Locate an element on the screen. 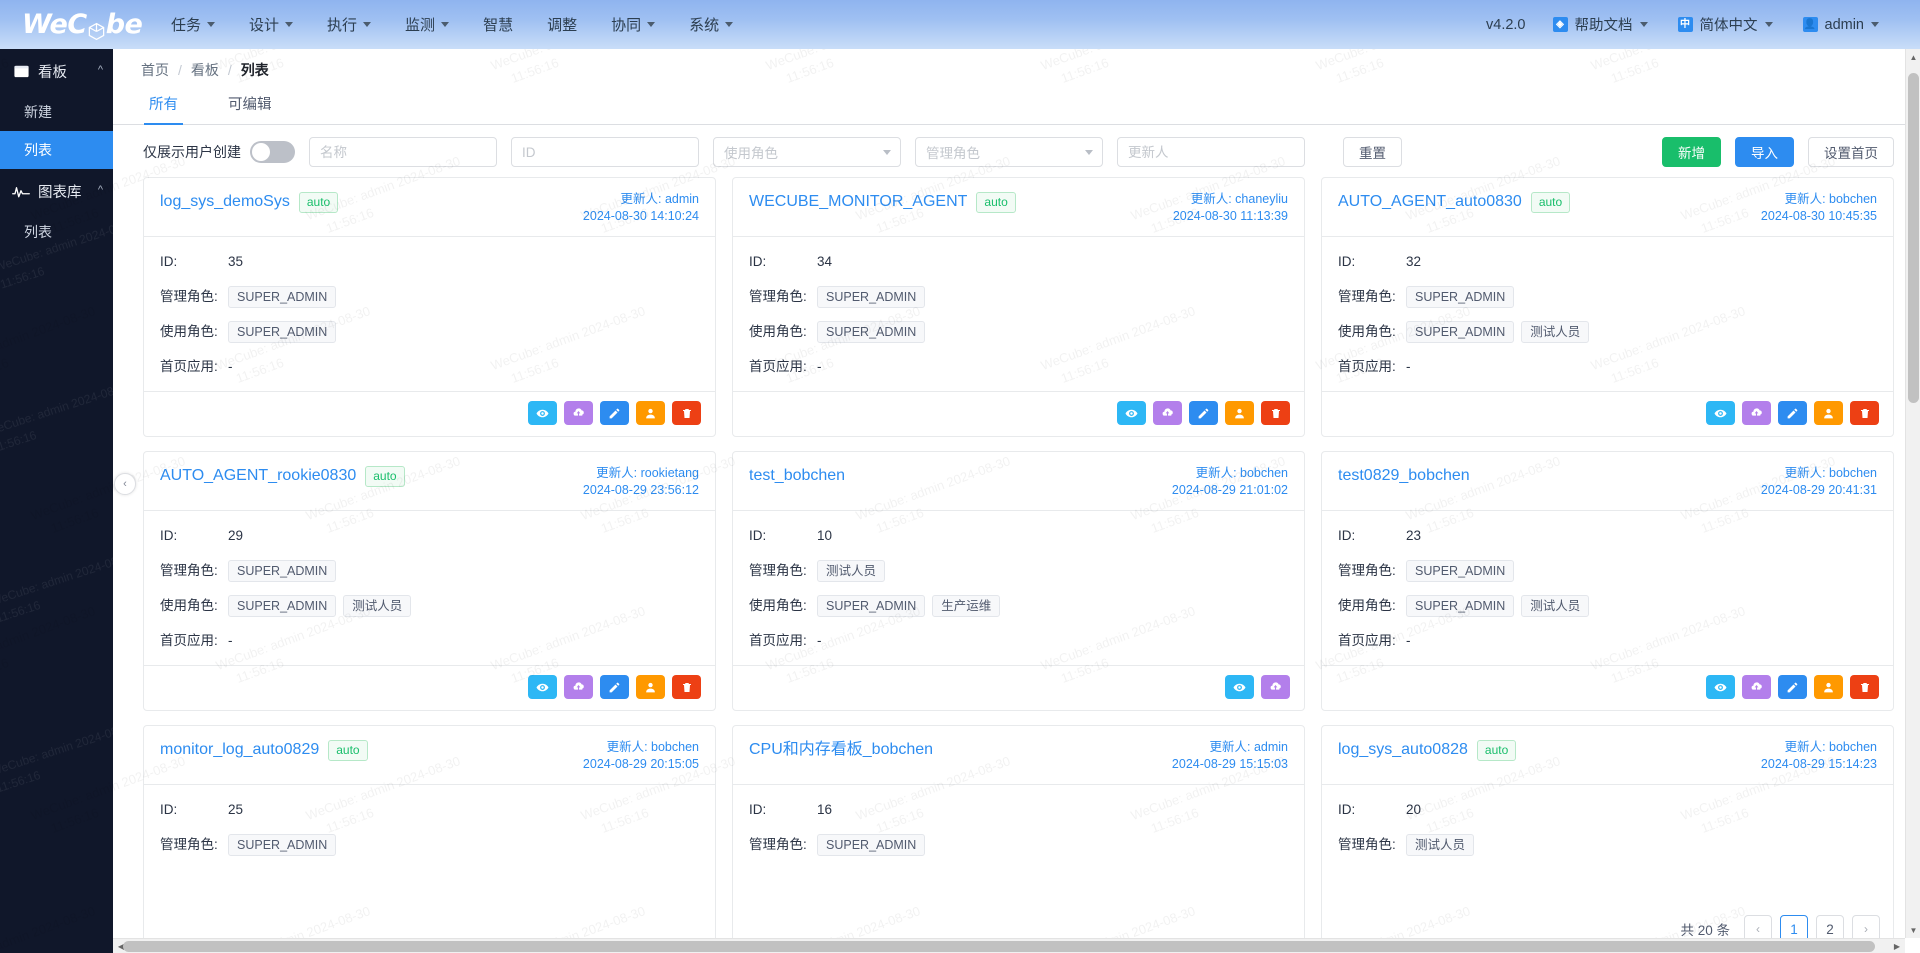  use-role-select-value: 使用角色 is located at coordinates (751, 153).